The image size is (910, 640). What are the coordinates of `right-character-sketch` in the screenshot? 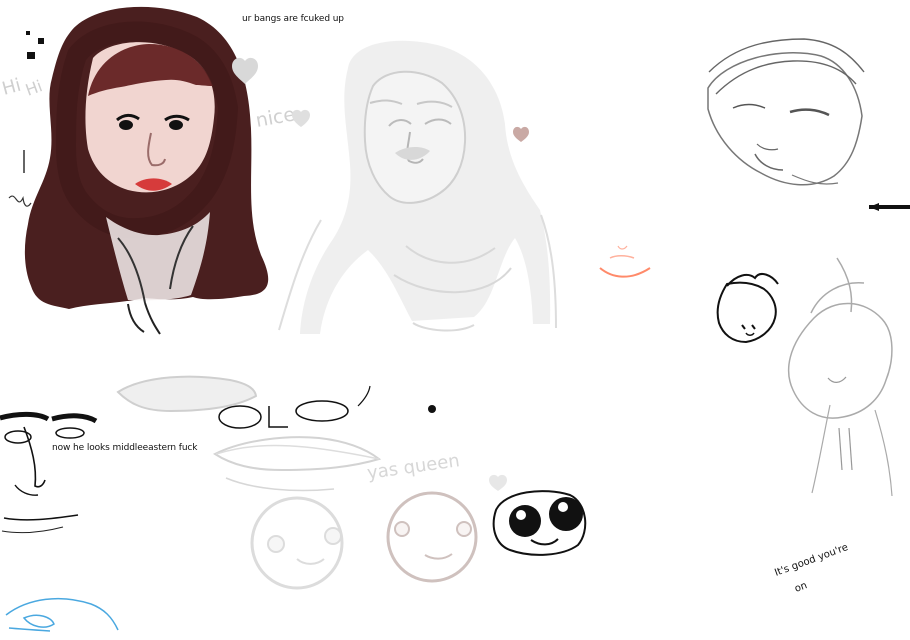 It's located at (804, 377).